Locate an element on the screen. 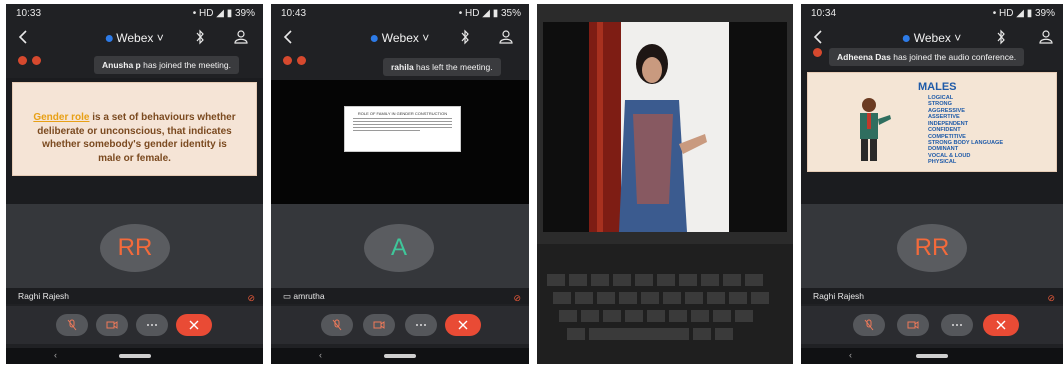  status-bar: 10:43 • HD ◢ ▮ 35% is located at coordinates (400, 14).